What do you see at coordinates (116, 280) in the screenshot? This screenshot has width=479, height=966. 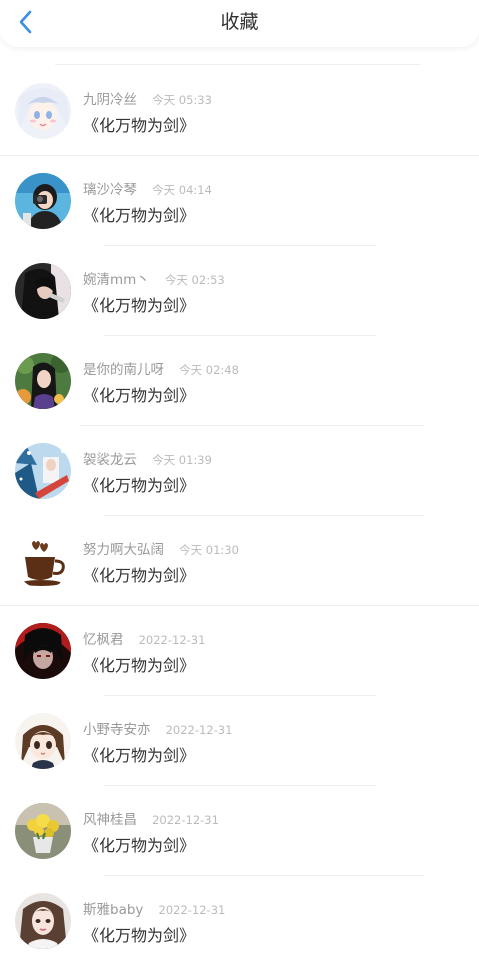 I see `user-name: 婉清mm丶` at bounding box center [116, 280].